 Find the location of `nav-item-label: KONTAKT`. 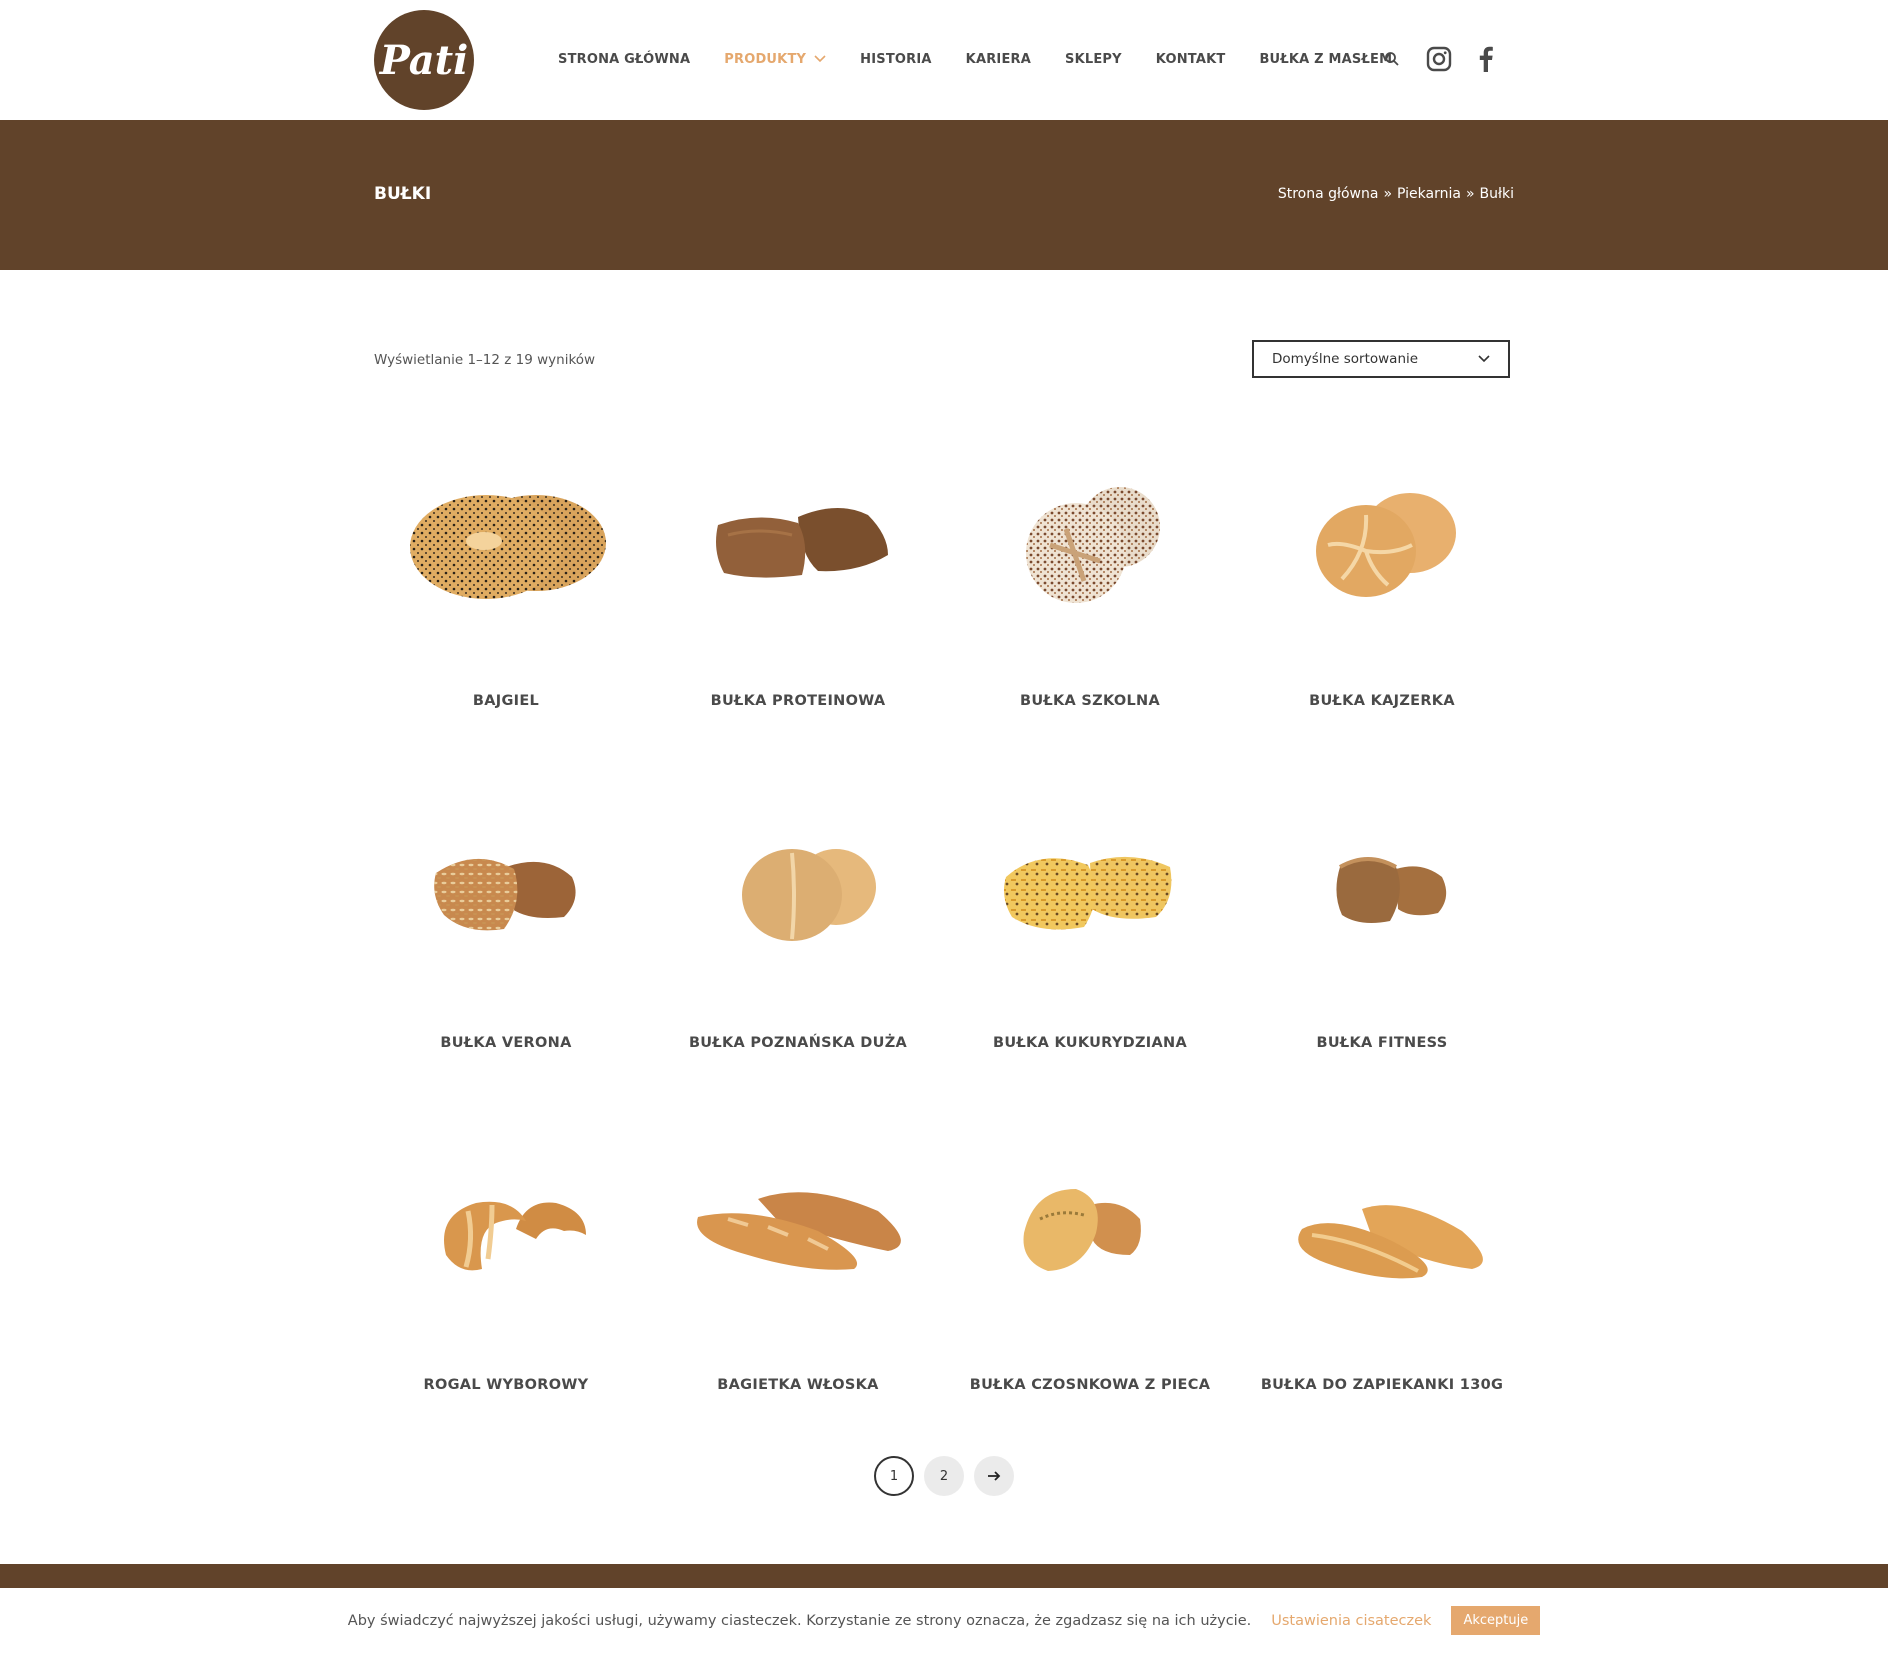

nav-item-label: KONTAKT is located at coordinates (1190, 59).